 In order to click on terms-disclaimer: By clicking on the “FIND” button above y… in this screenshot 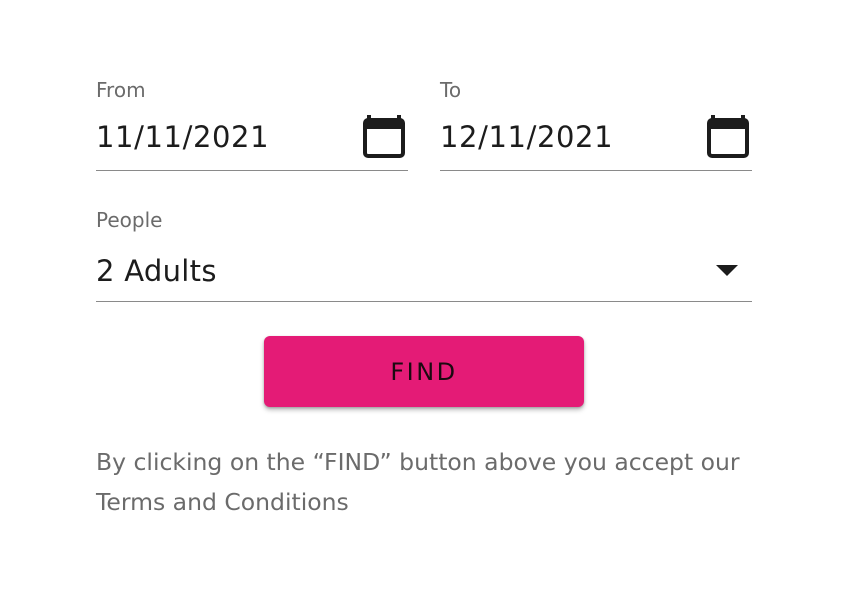, I will do `click(418, 482)`.